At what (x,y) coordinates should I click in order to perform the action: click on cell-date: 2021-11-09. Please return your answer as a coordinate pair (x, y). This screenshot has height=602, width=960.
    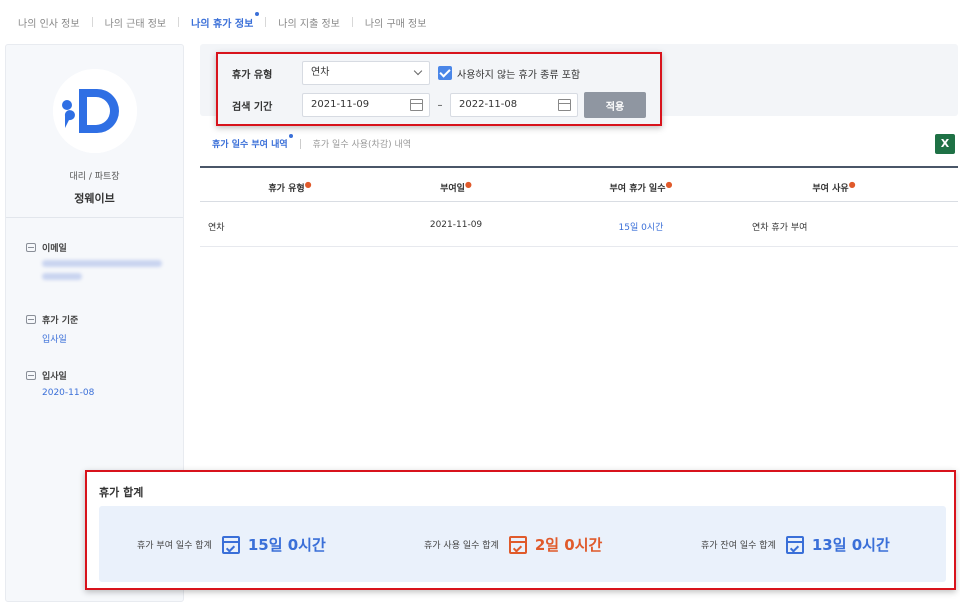
    Looking at the image, I should click on (456, 225).